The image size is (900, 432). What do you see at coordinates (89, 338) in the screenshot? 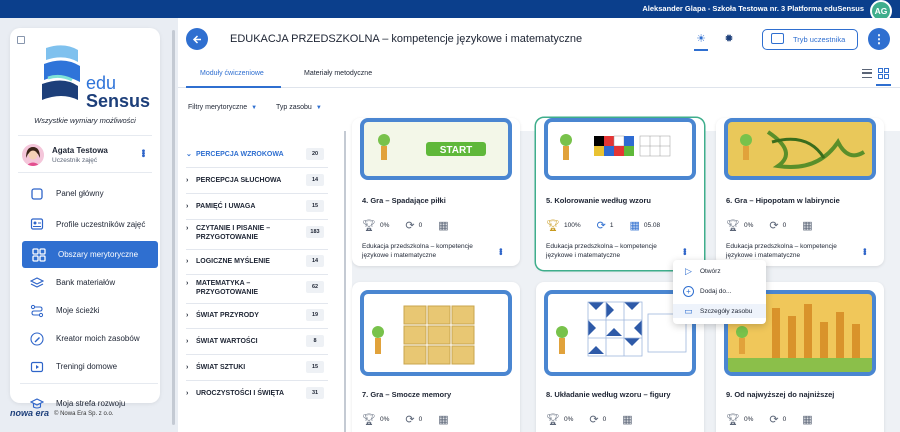
I see `sidebar-item-kreator: Kreator moich zasobów` at bounding box center [89, 338].